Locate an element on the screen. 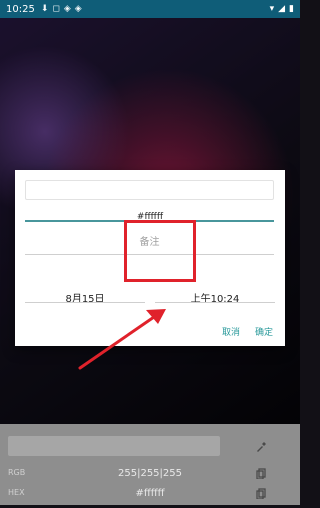 The height and width of the screenshot is (508, 320). battery-icon: ▮ is located at coordinates (291, 9).